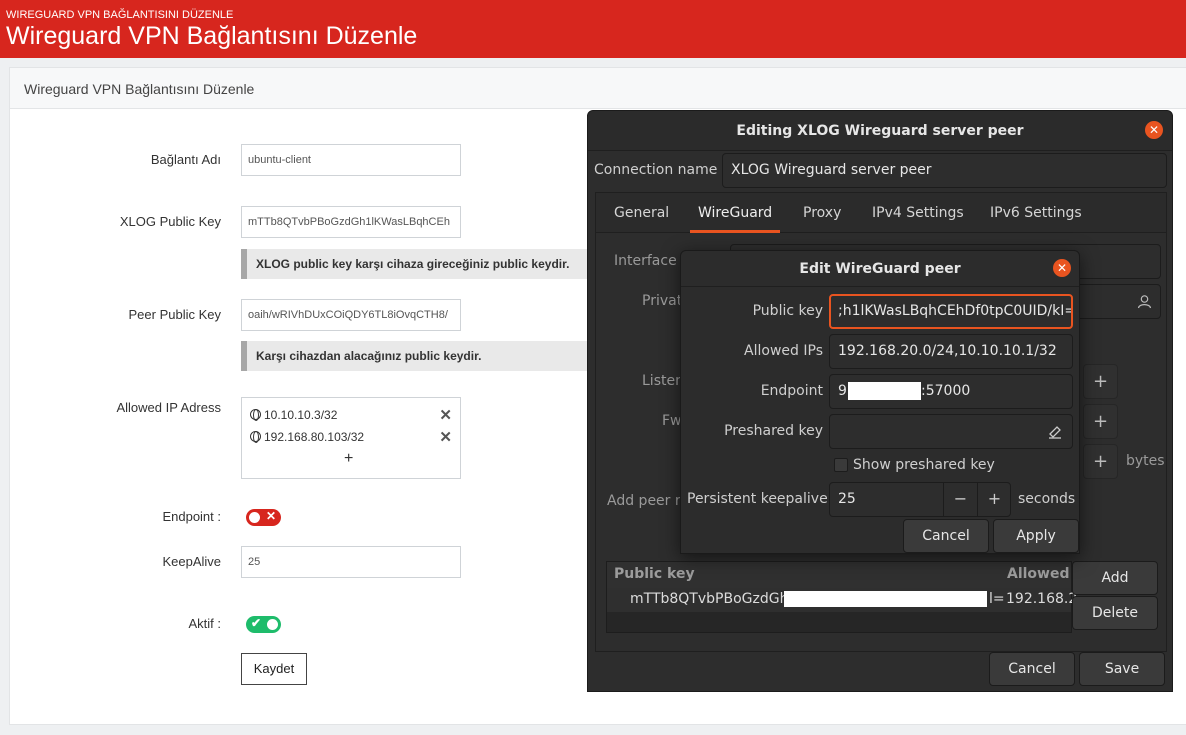 The image size is (1186, 735). I want to click on add-peer-button: Add, so click(1115, 578).